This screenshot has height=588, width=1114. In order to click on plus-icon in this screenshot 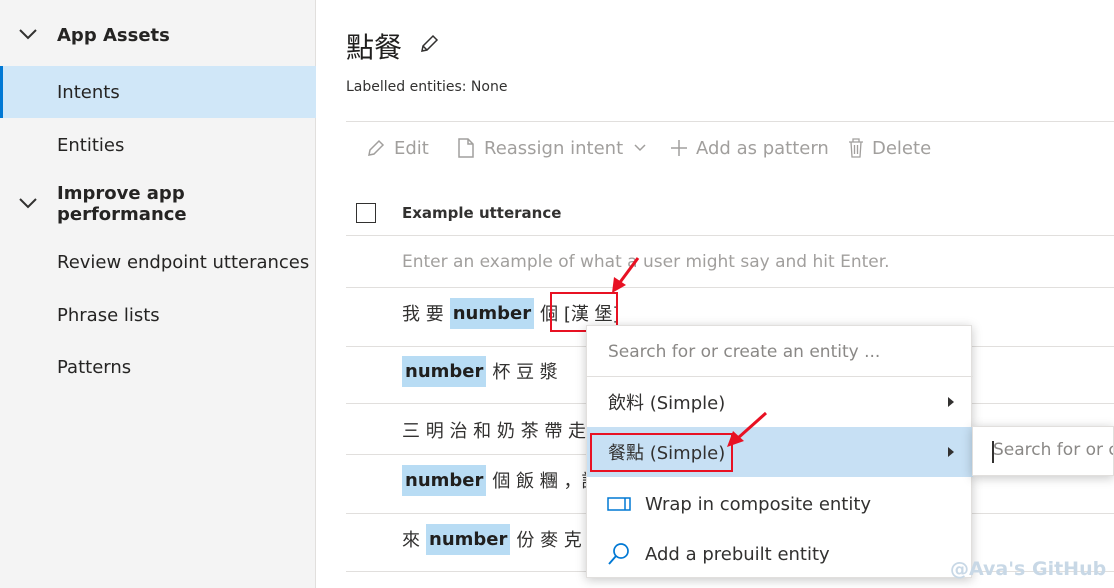, I will do `click(679, 148)`.